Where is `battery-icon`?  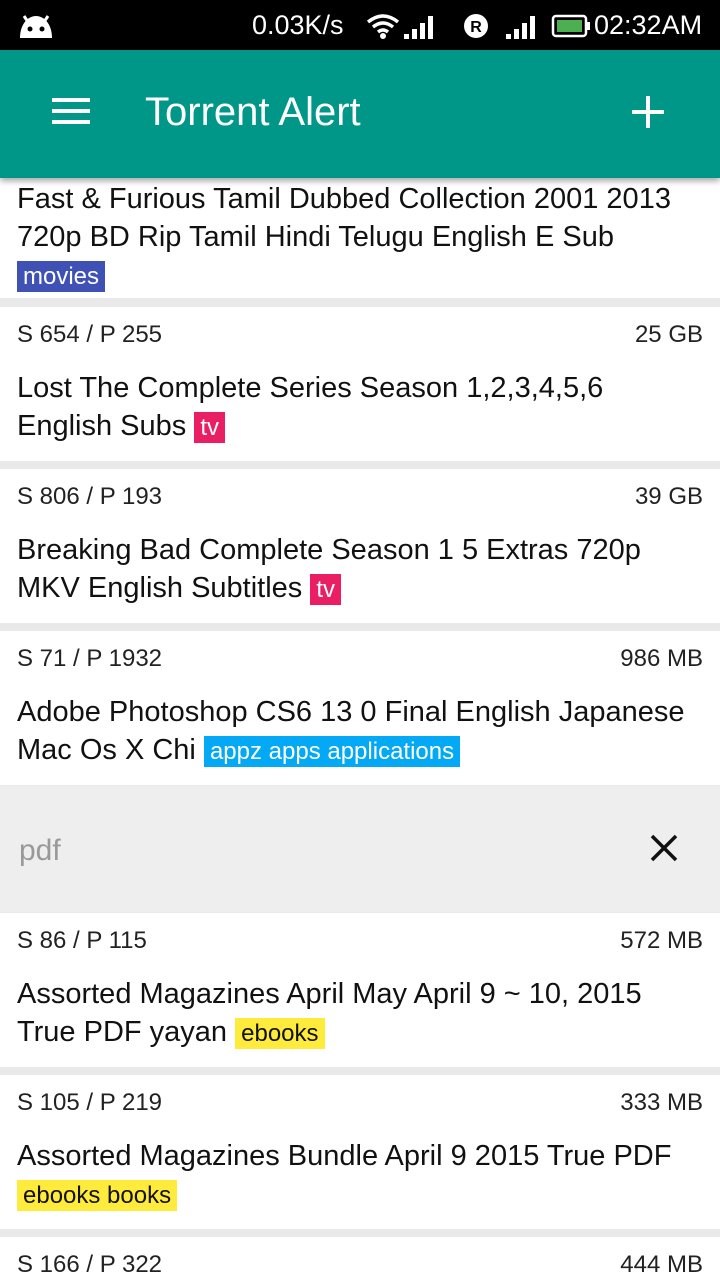
battery-icon is located at coordinates (570, 26).